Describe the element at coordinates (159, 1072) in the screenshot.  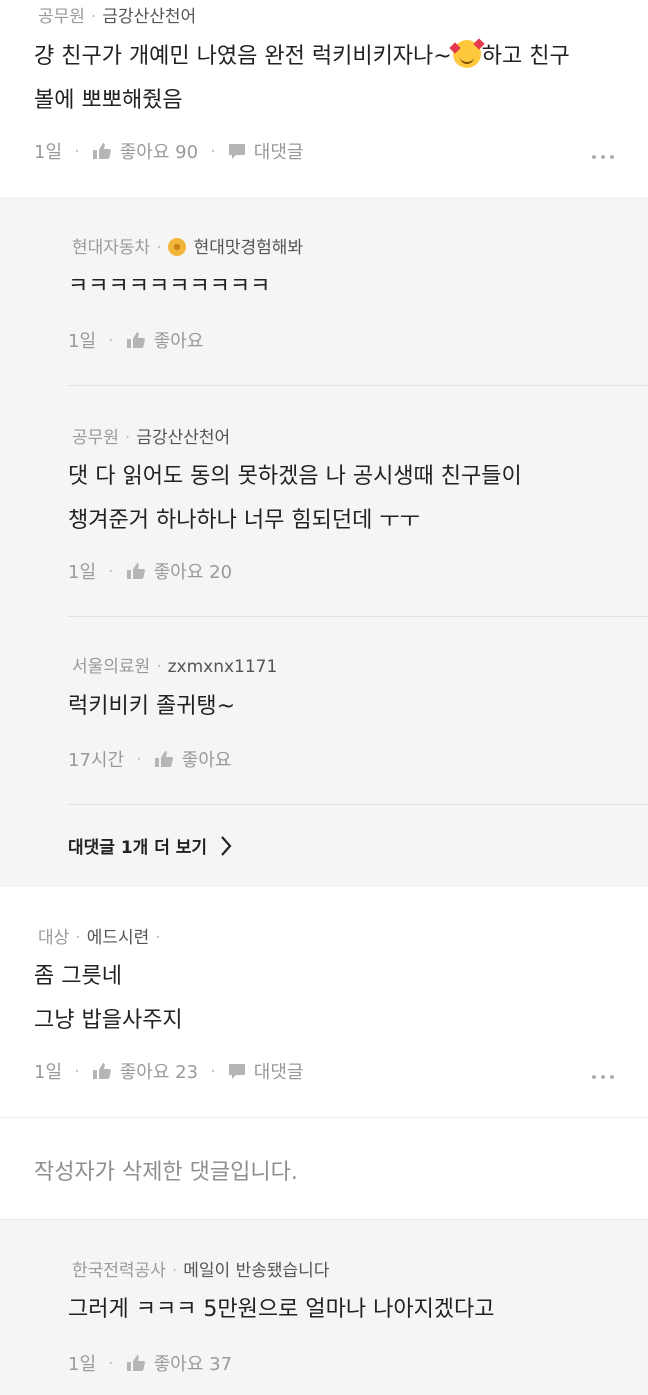
I see `like-count-label: 좋아요 23` at that location.